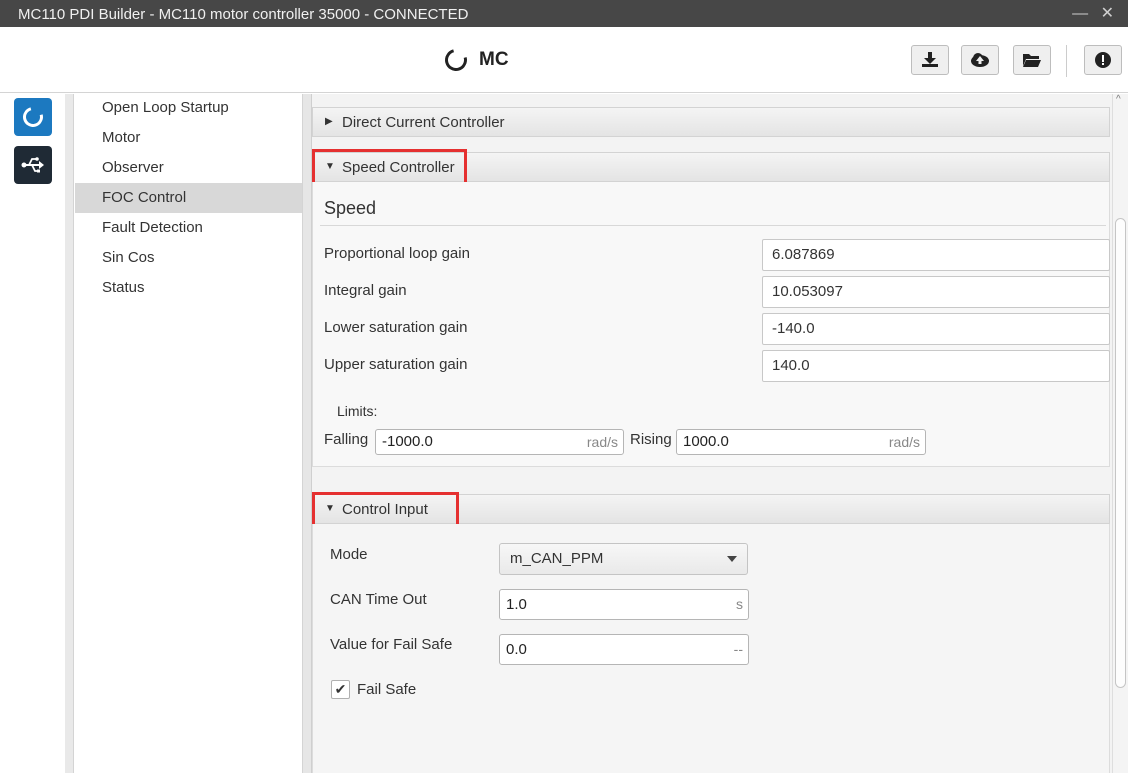 The height and width of the screenshot is (773, 1128). Describe the element at coordinates (188, 168) in the screenshot. I see `nav-item-observer: Observer` at that location.